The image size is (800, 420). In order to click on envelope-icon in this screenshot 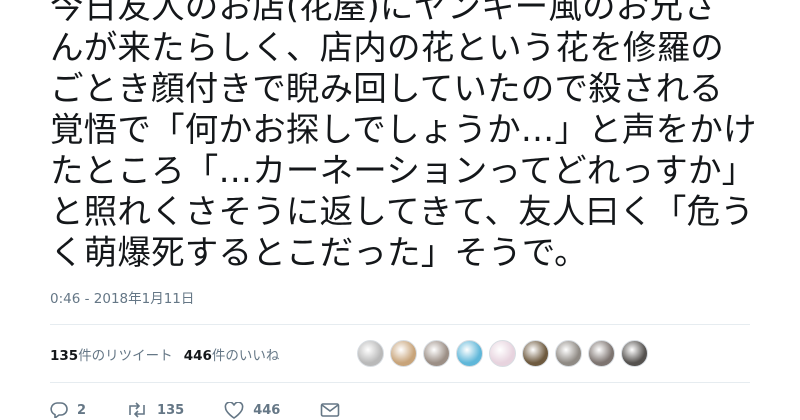, I will do `click(330, 410)`.